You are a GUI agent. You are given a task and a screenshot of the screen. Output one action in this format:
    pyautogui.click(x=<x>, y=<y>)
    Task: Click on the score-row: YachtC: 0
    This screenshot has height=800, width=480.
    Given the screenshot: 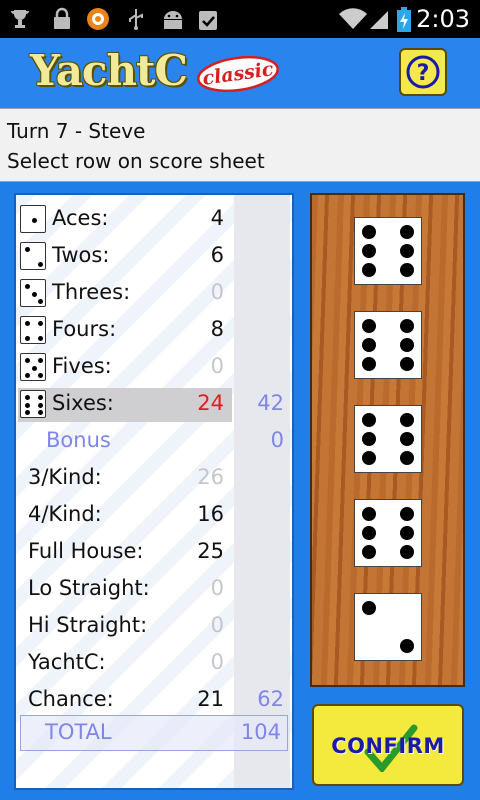 What is the action you would take?
    pyautogui.click(x=154, y=664)
    